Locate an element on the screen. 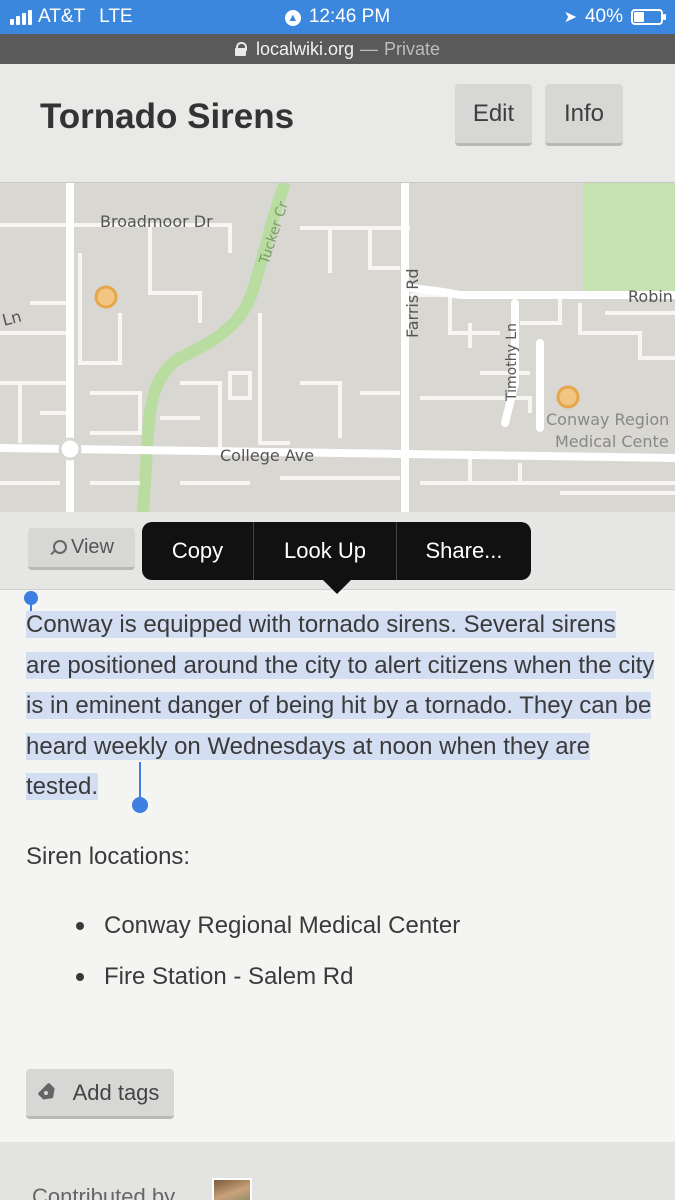 This screenshot has height=1200, width=675. avatar is located at coordinates (232, 1189).